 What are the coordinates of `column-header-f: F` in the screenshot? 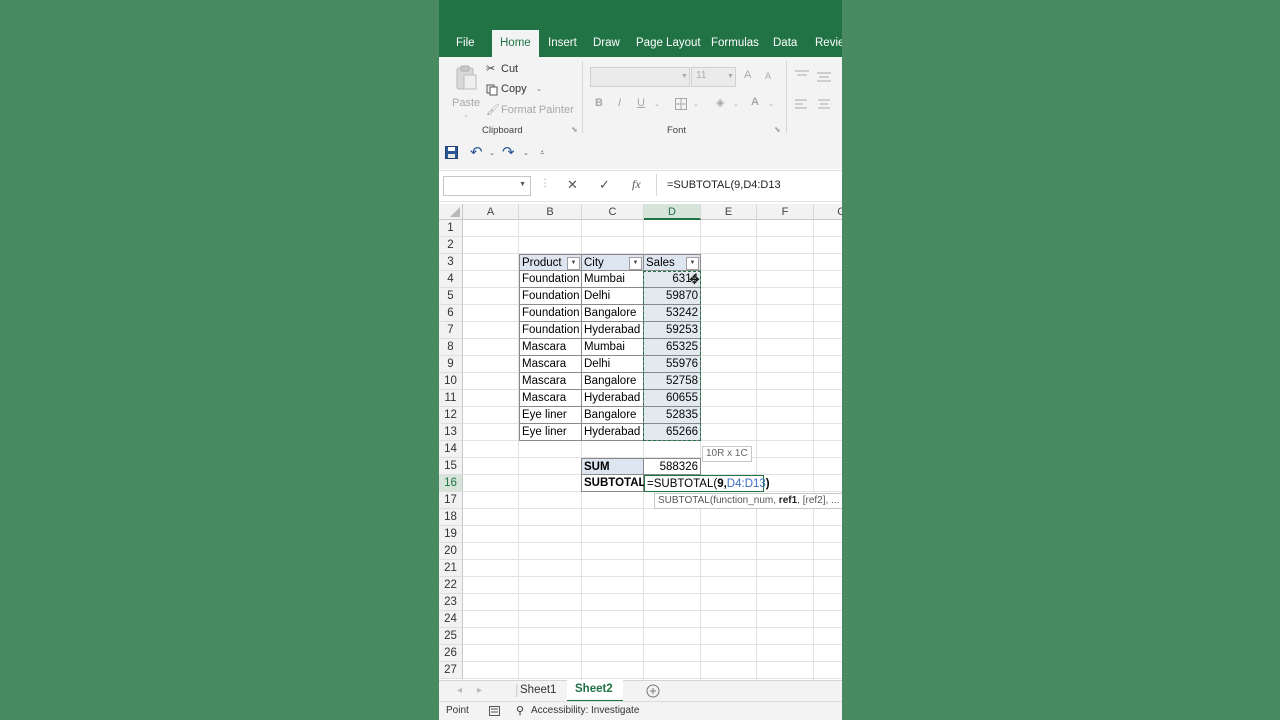 It's located at (785, 212).